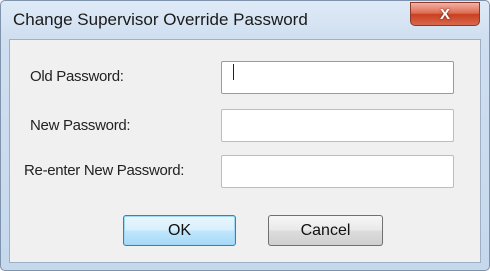  Describe the element at coordinates (337, 171) in the screenshot. I see `reenter-password-field` at that location.